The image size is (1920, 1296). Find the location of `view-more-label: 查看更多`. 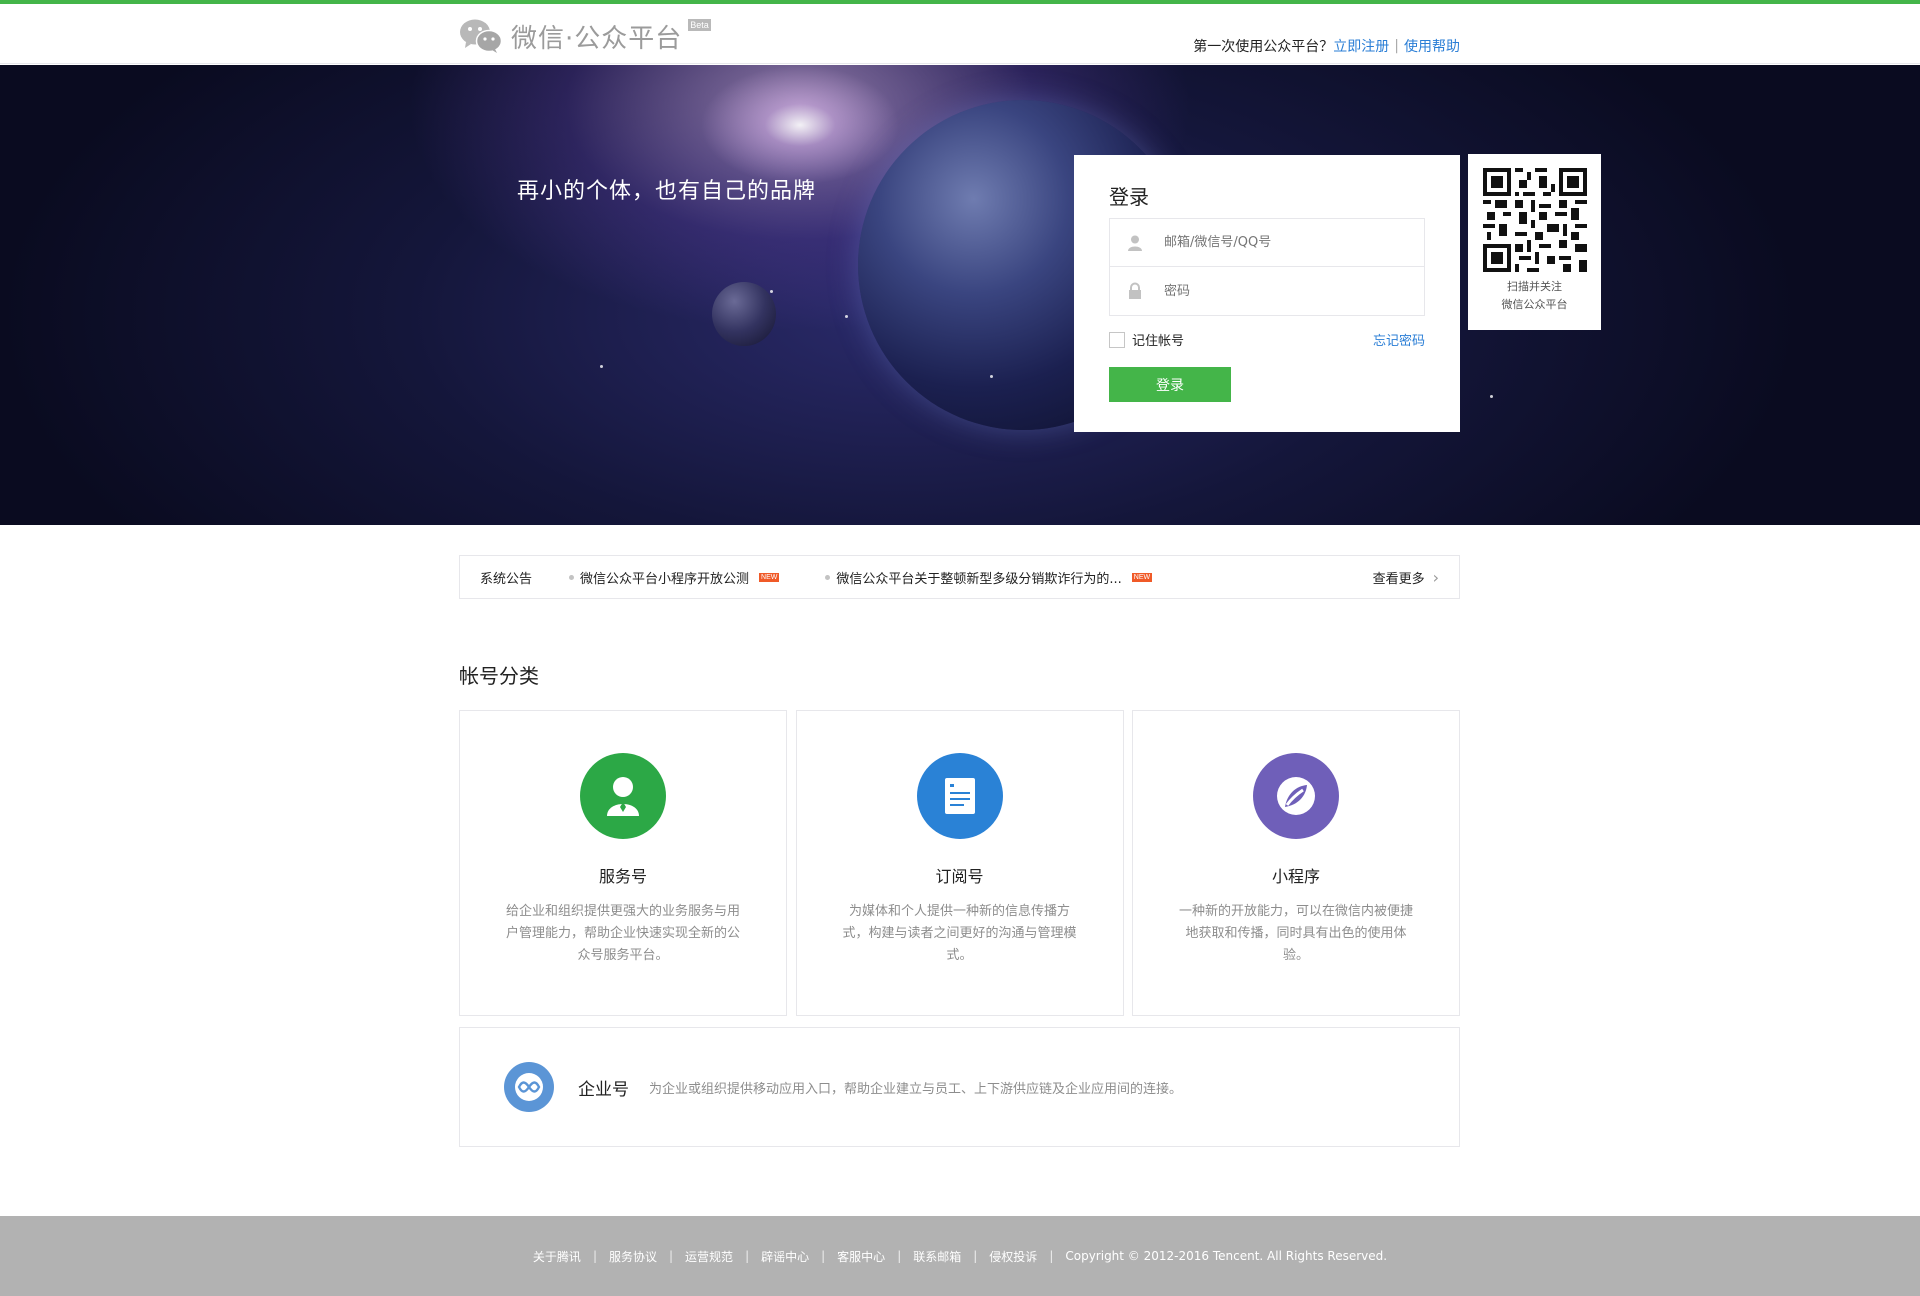

view-more-label: 查看更多 is located at coordinates (1398, 579).